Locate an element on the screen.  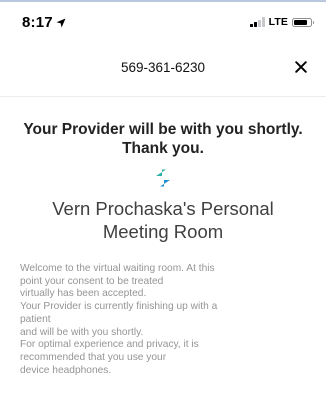
welcome-line: point your consent to be treated is located at coordinates (92, 281).